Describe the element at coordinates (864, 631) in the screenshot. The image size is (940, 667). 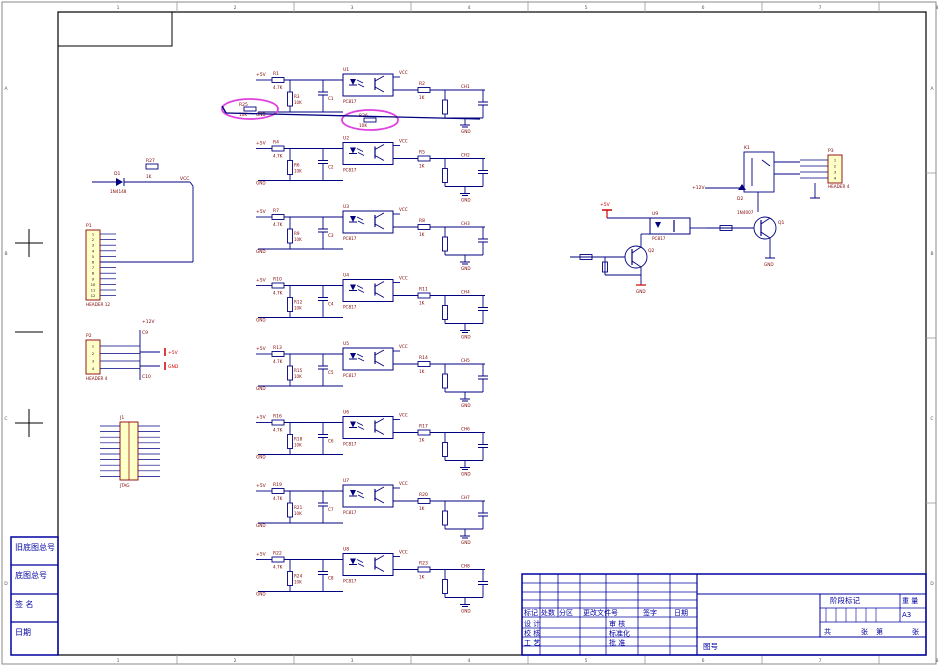
I see `count-sheet: 张` at that location.